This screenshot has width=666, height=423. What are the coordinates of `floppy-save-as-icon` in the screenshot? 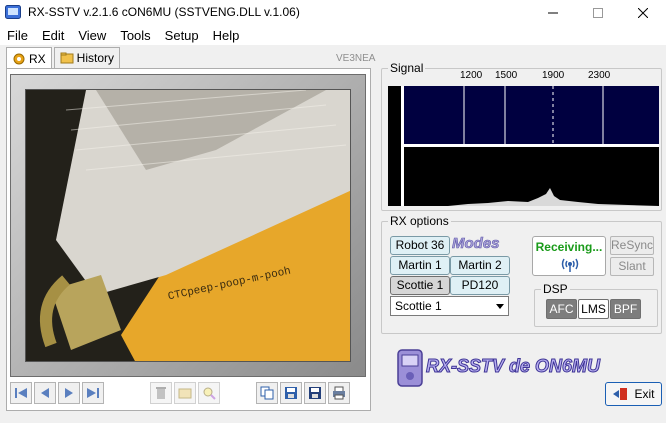 It's located at (315, 393).